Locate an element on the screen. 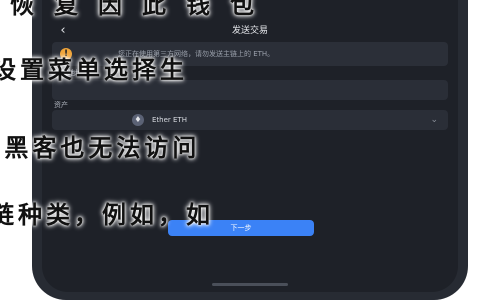 This screenshot has width=500, height=300. overlay-text-line-2: ,黑客也无法访问 is located at coordinates (100, 147).